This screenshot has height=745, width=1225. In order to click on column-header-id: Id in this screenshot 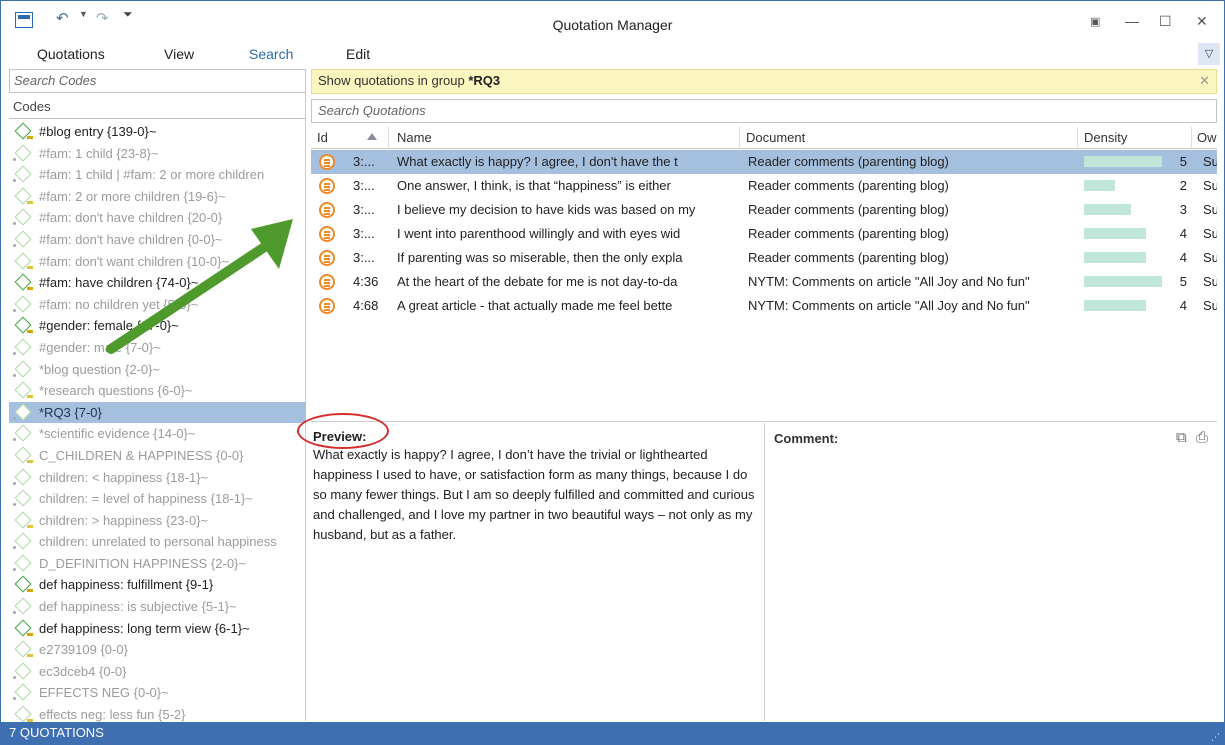, I will do `click(322, 137)`.